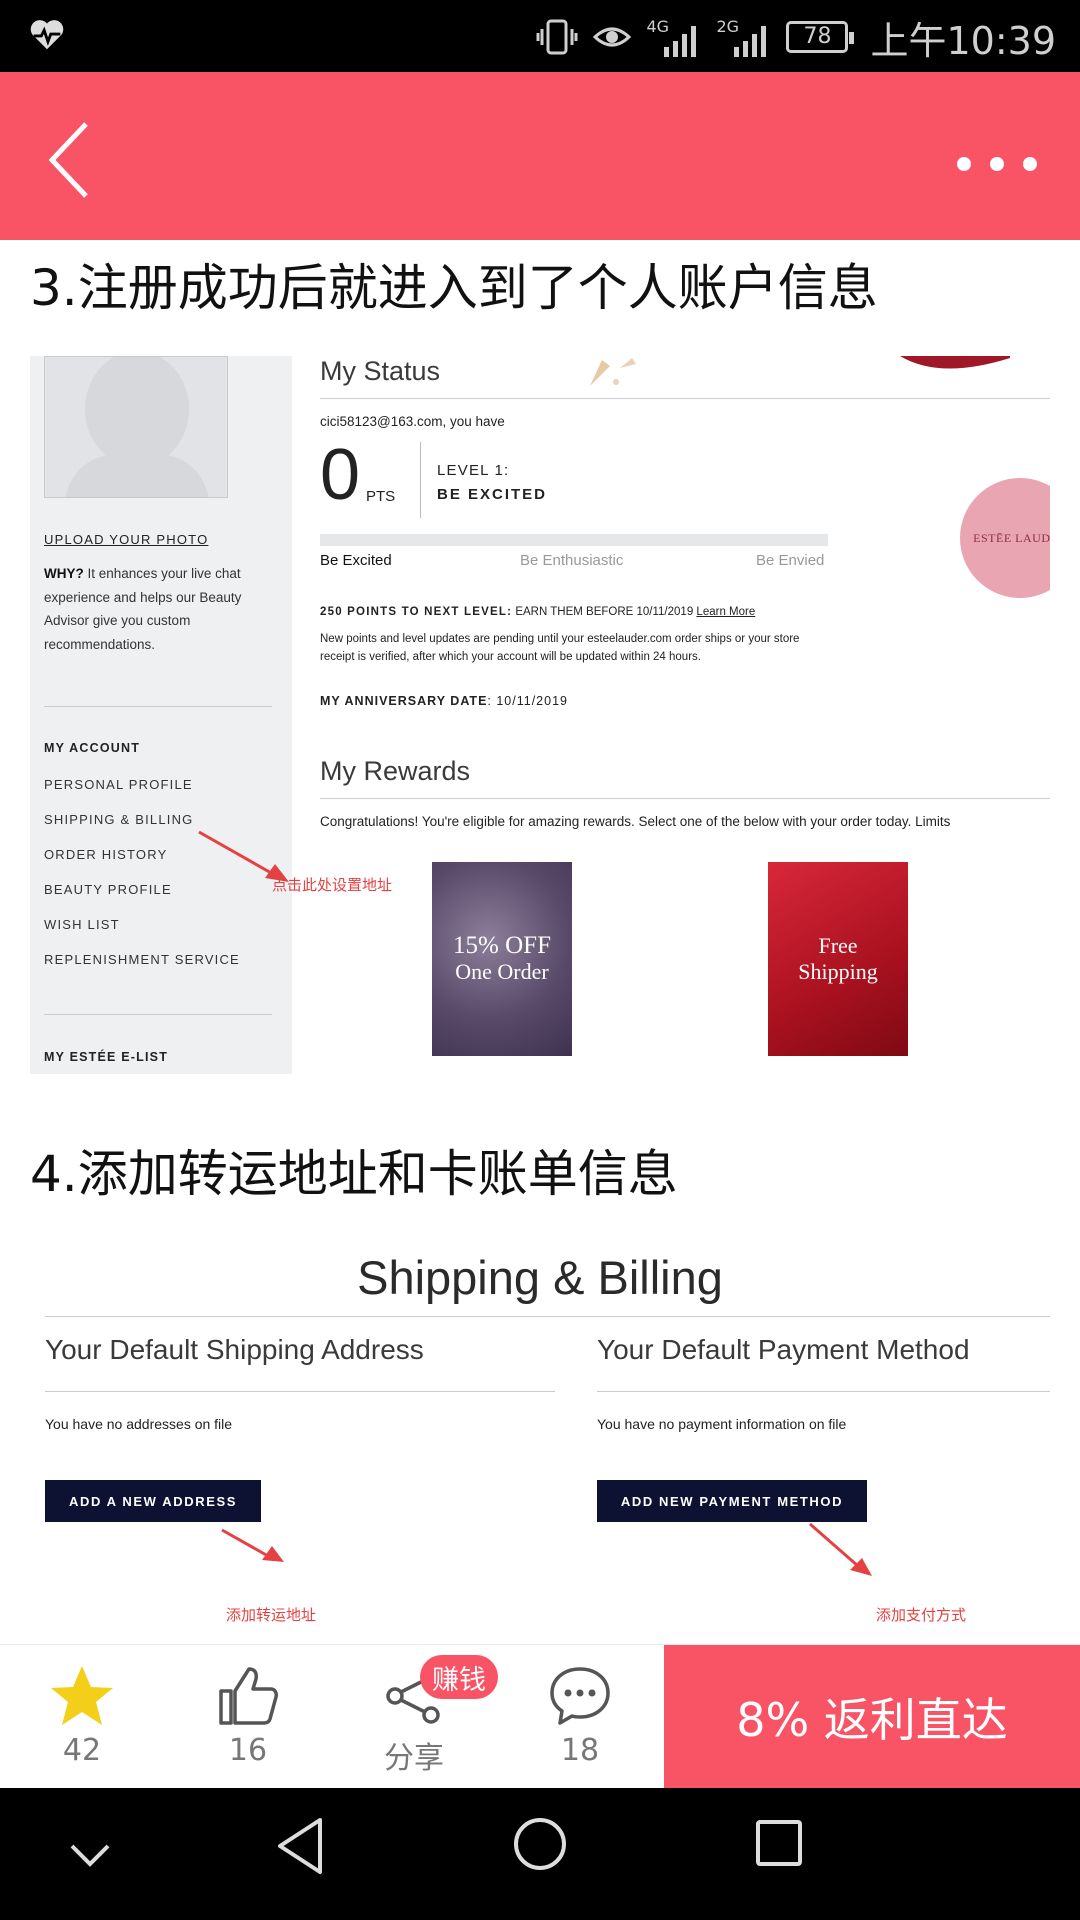 The width and height of the screenshot is (1080, 1920). I want to click on decorative-lipstick-smear, so click(955, 362).